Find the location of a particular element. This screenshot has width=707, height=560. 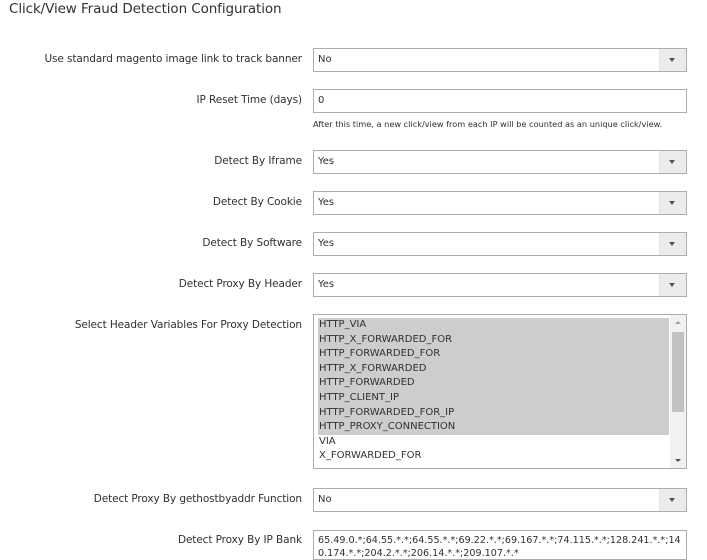

multiselect-option: HTTP_VIA is located at coordinates (493, 325).